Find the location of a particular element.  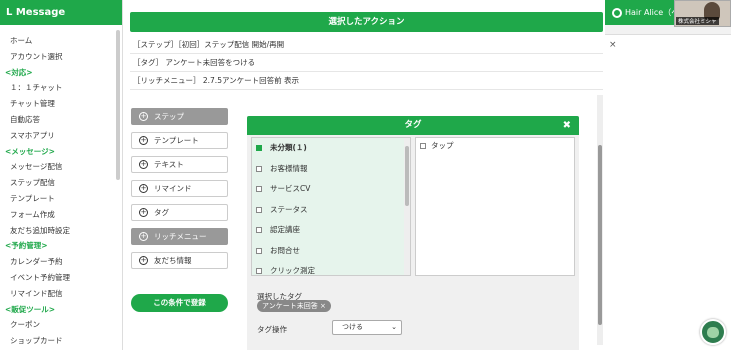

sidebar-item: カレンダー予約 is located at coordinates (61, 262).